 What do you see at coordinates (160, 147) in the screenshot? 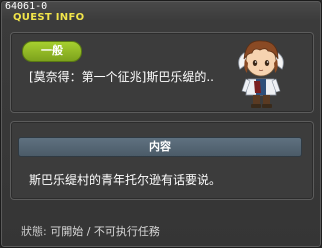
I see `content-section-header: 内容` at bounding box center [160, 147].